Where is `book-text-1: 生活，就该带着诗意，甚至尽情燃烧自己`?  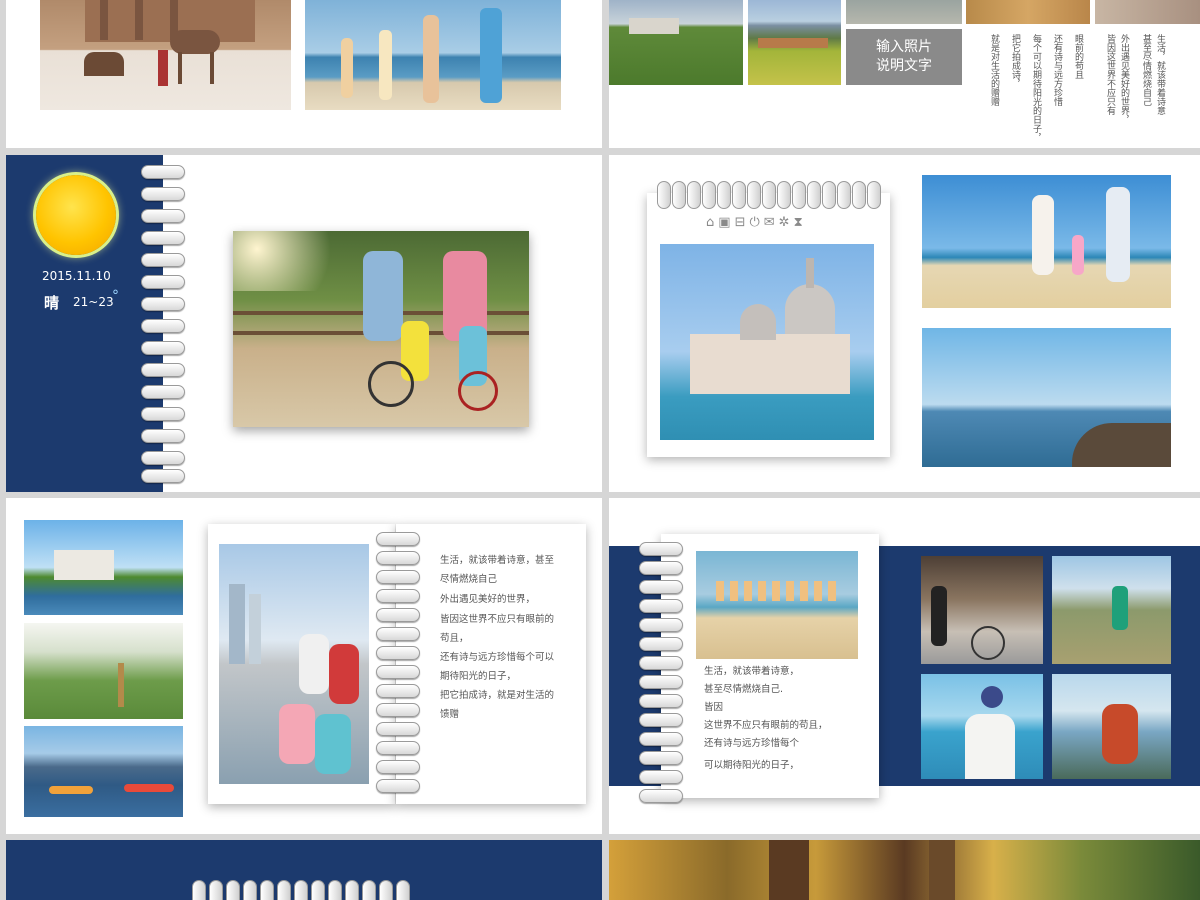
book-text-1: 生活，就该带着诗意，甚至尽情燃烧自己 is located at coordinates (497, 570).